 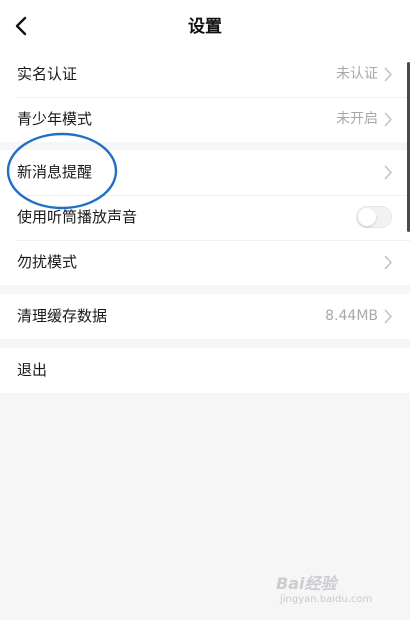 I want to click on back-button, so click(x=22, y=26).